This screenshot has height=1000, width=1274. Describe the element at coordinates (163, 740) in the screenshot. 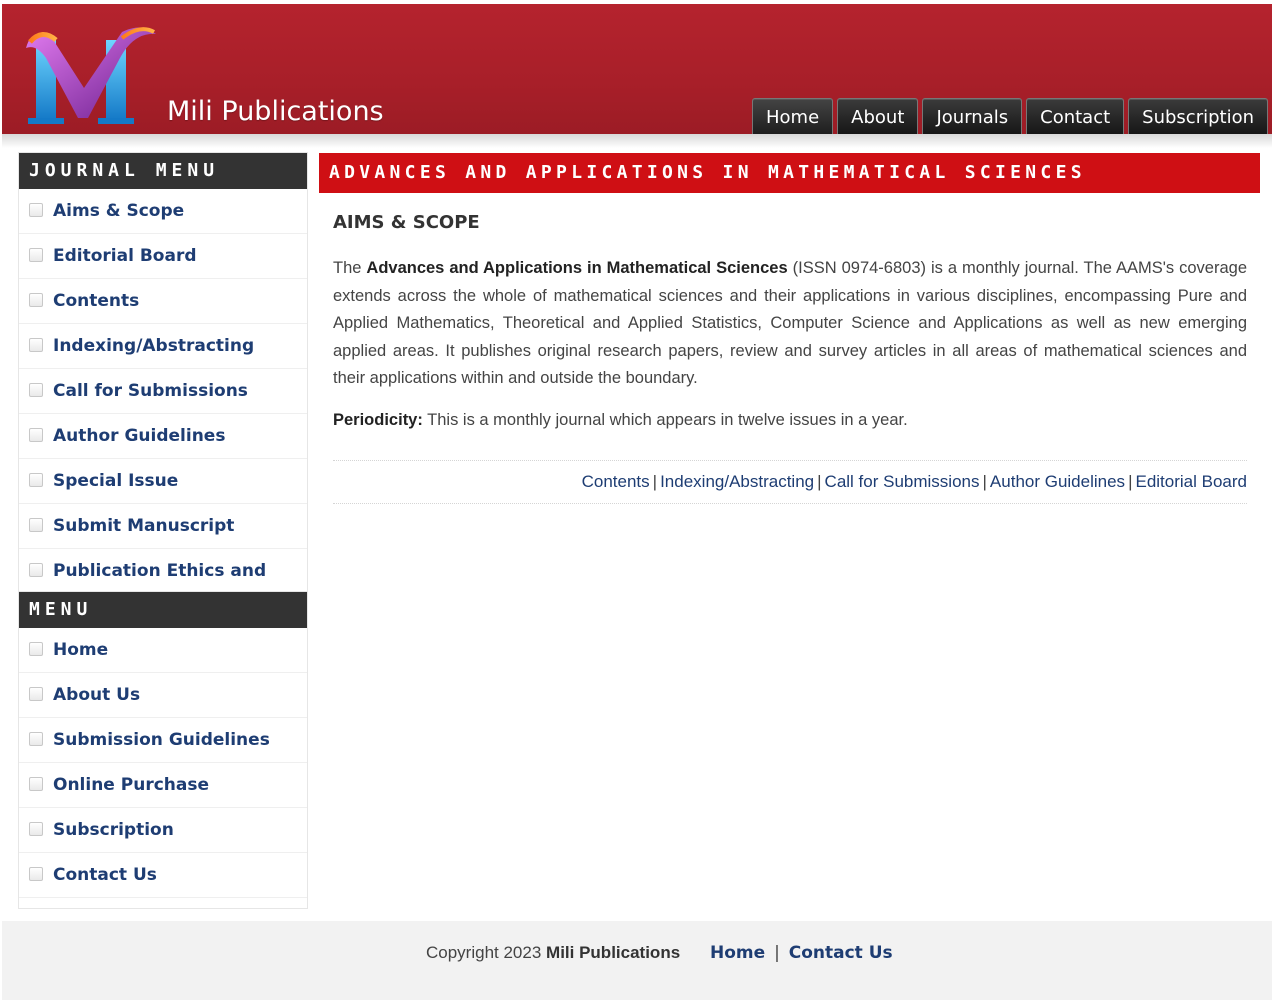

I see `menu-item-submission-guidelines: Submission Guidelines` at that location.